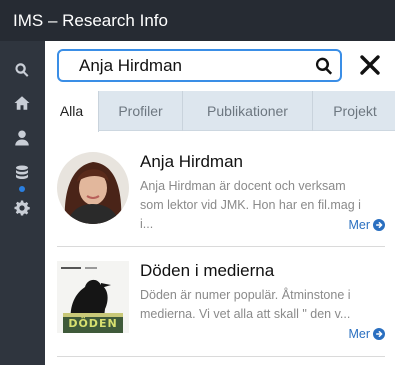 This screenshot has height=365, width=395. Describe the element at coordinates (22, 208) in the screenshot. I see `sidebar-gear-icon` at that location.